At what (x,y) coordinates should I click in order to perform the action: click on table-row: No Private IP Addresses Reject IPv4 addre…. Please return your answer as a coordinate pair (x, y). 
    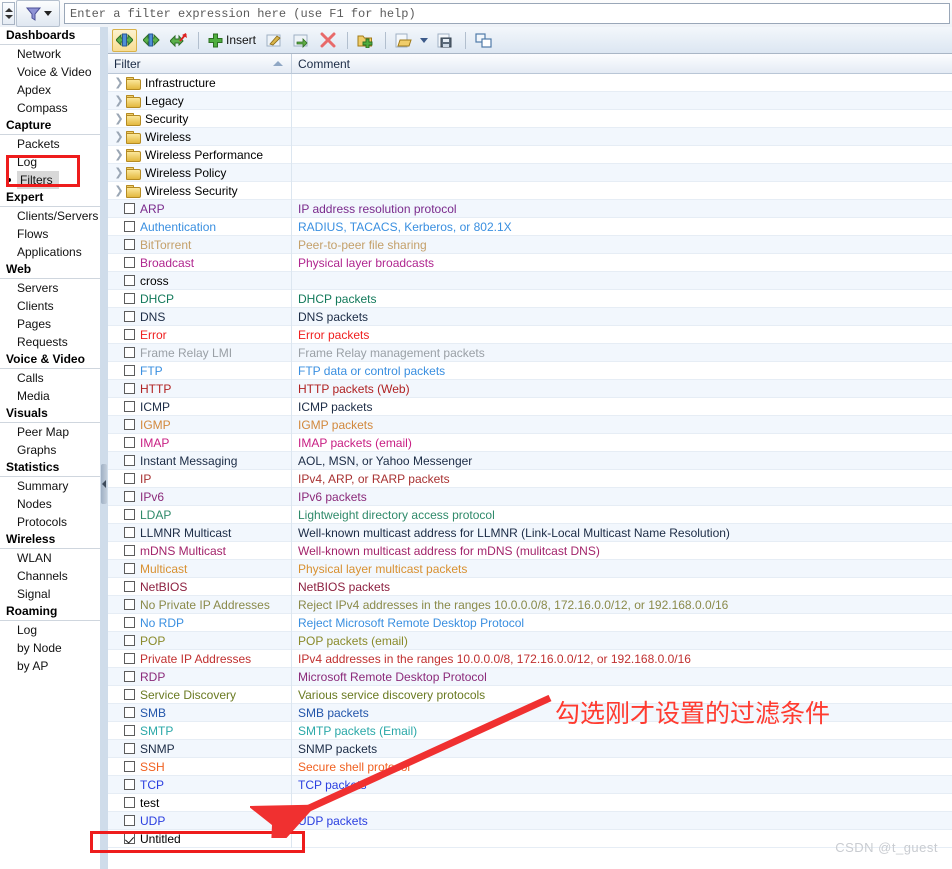
    Looking at the image, I should click on (530, 604).